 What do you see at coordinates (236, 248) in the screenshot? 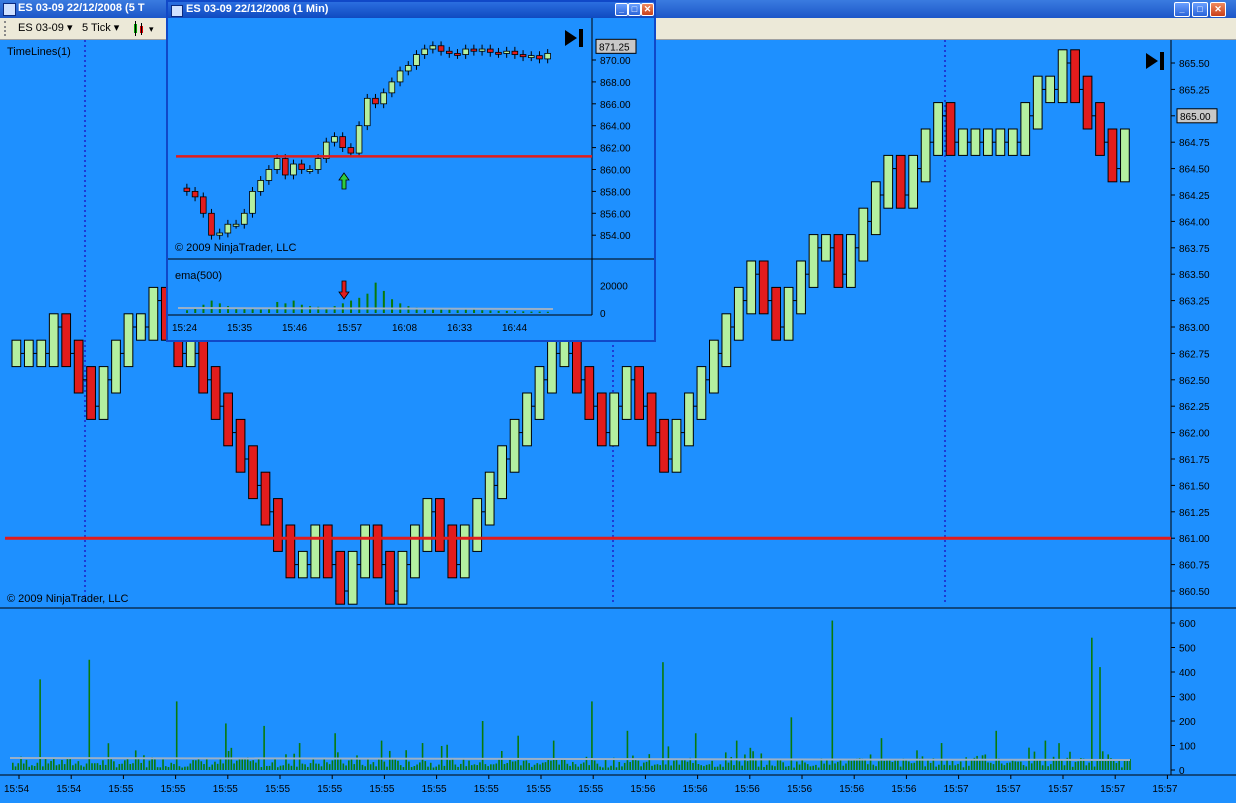
I see `popup-copyright: © 2009 NinjaTrader, LLC` at bounding box center [236, 248].